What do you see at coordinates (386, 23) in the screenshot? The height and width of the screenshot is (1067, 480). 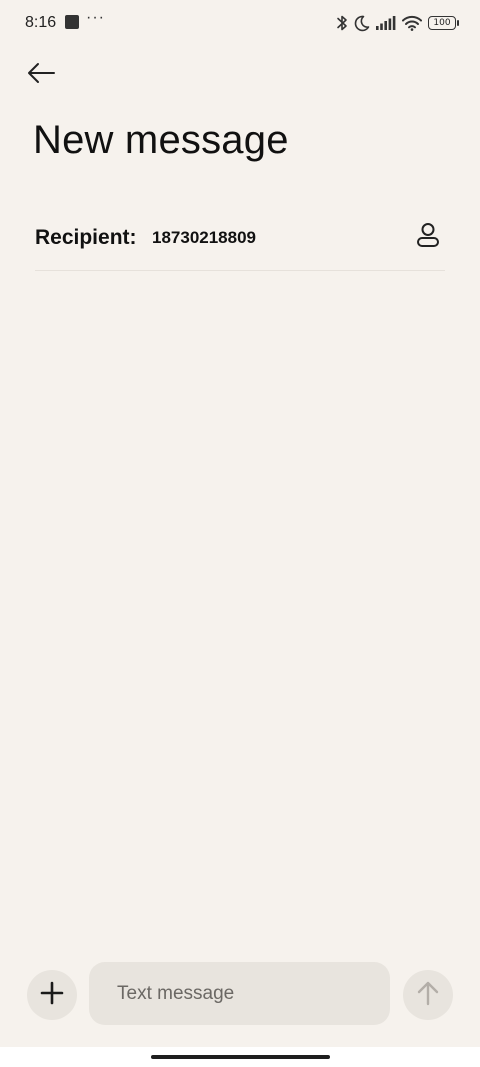 I see `signal-icon` at bounding box center [386, 23].